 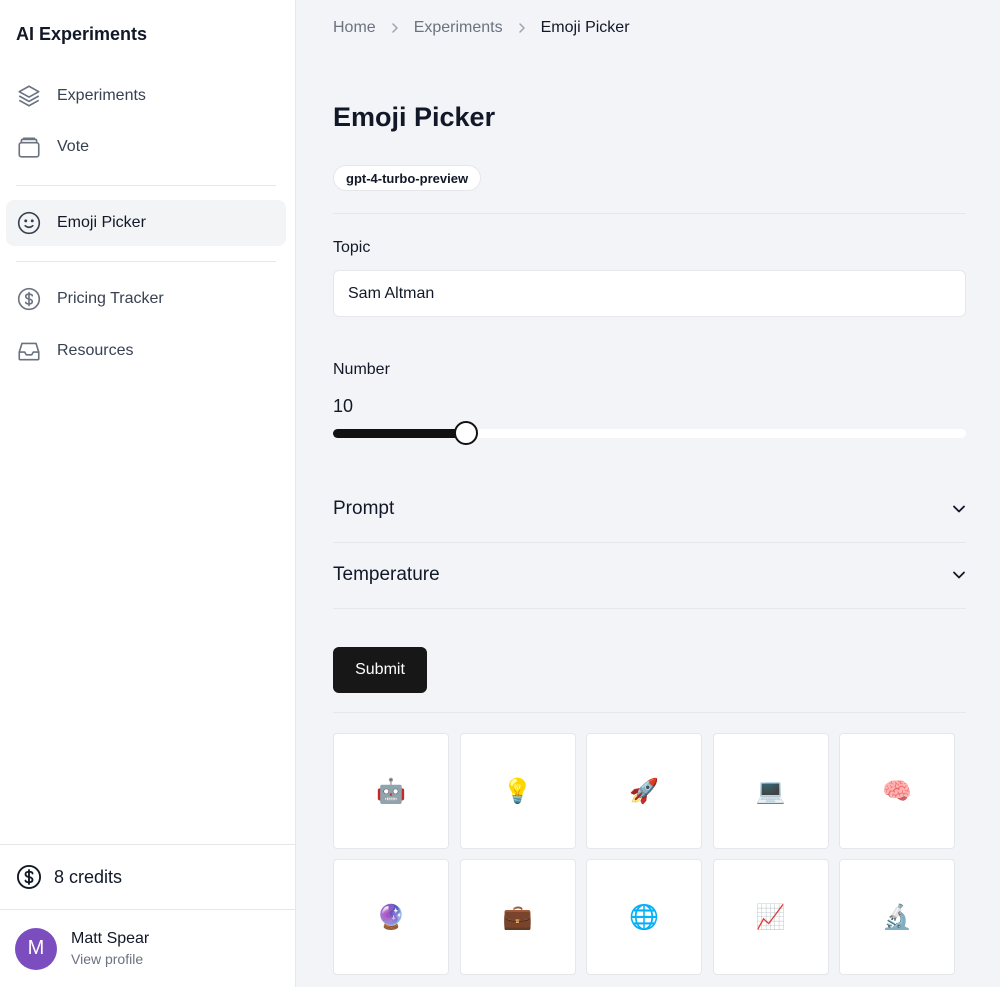 I want to click on section-divider, so click(x=649, y=213).